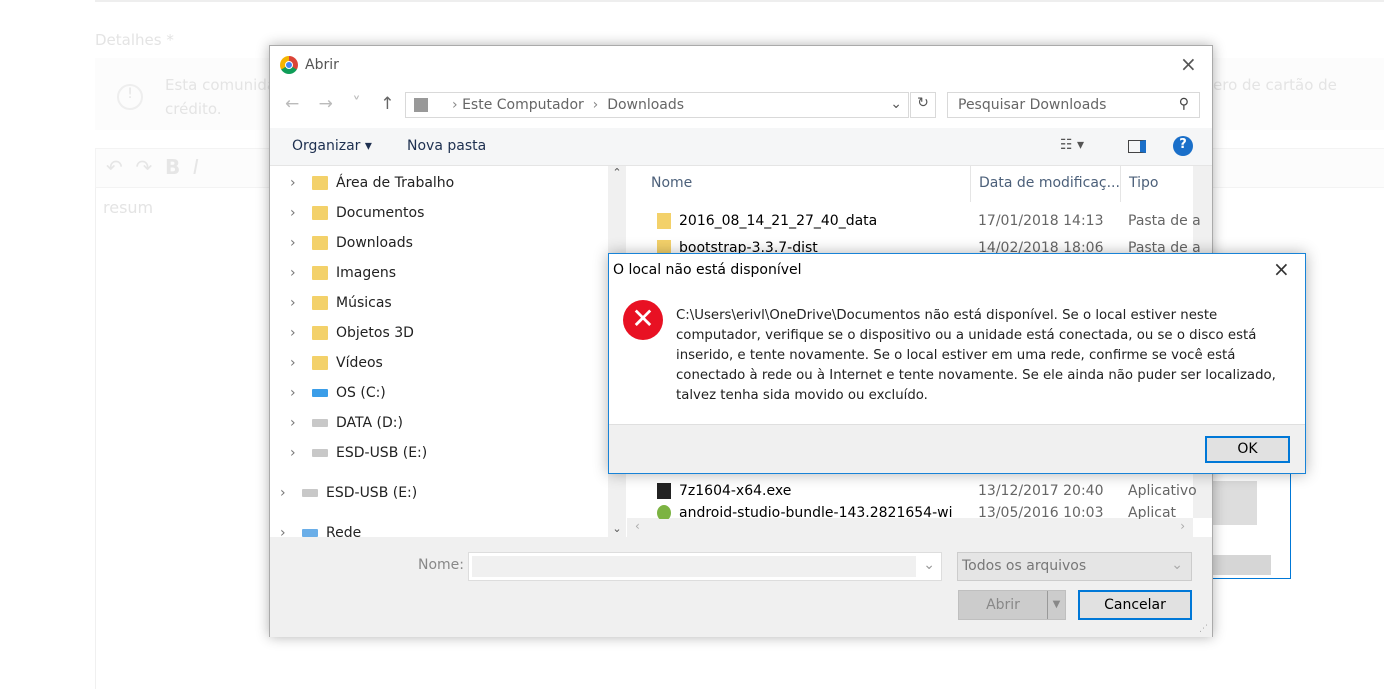  What do you see at coordinates (1247, 449) in the screenshot?
I see `ok-button: OK` at bounding box center [1247, 449].